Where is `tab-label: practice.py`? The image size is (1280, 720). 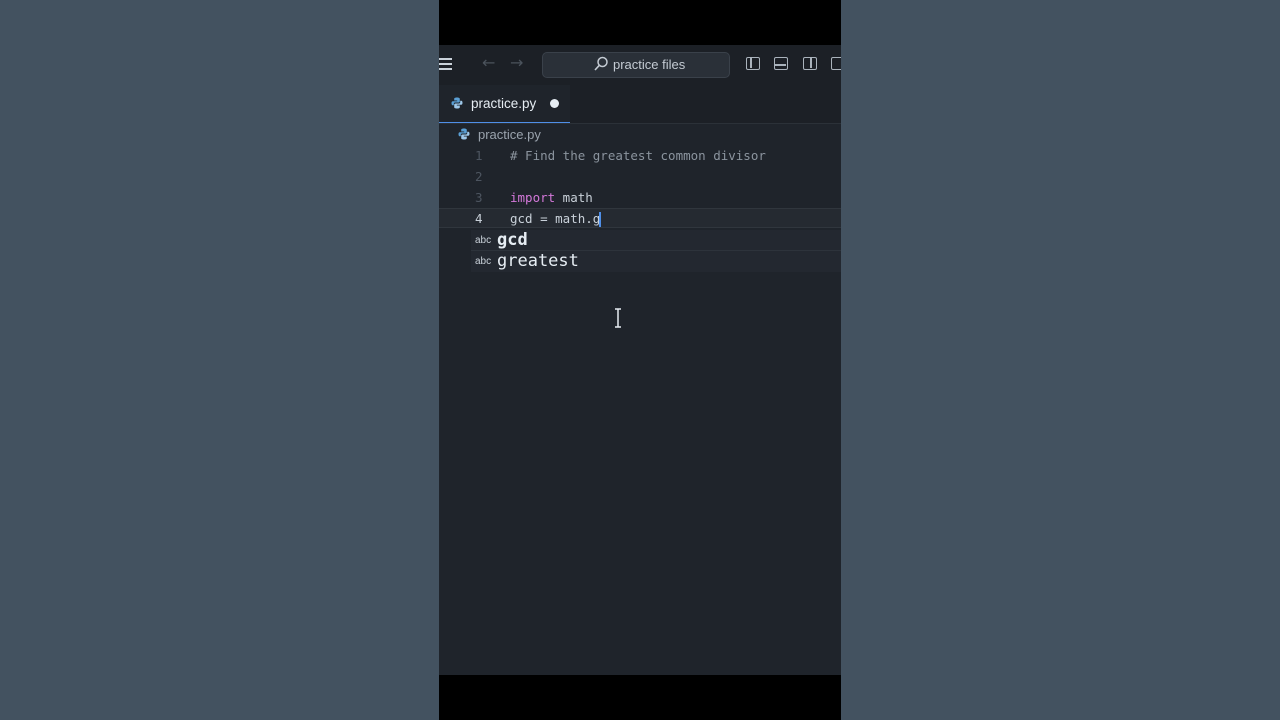 tab-label: practice.py is located at coordinates (504, 103).